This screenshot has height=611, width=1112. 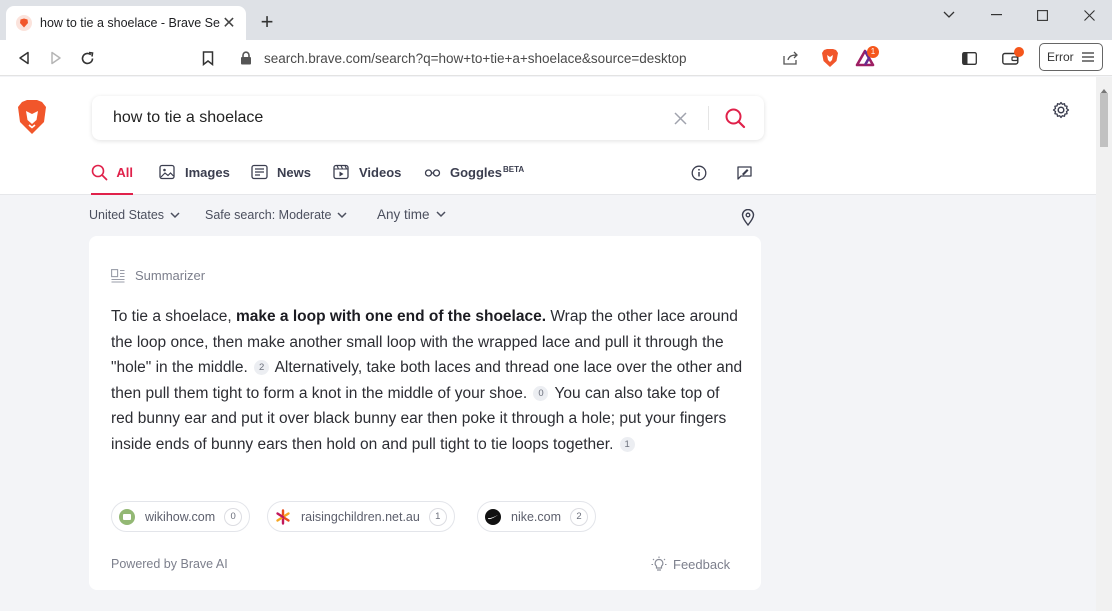 What do you see at coordinates (659, 564) in the screenshot?
I see `lightbulb-icon` at bounding box center [659, 564].